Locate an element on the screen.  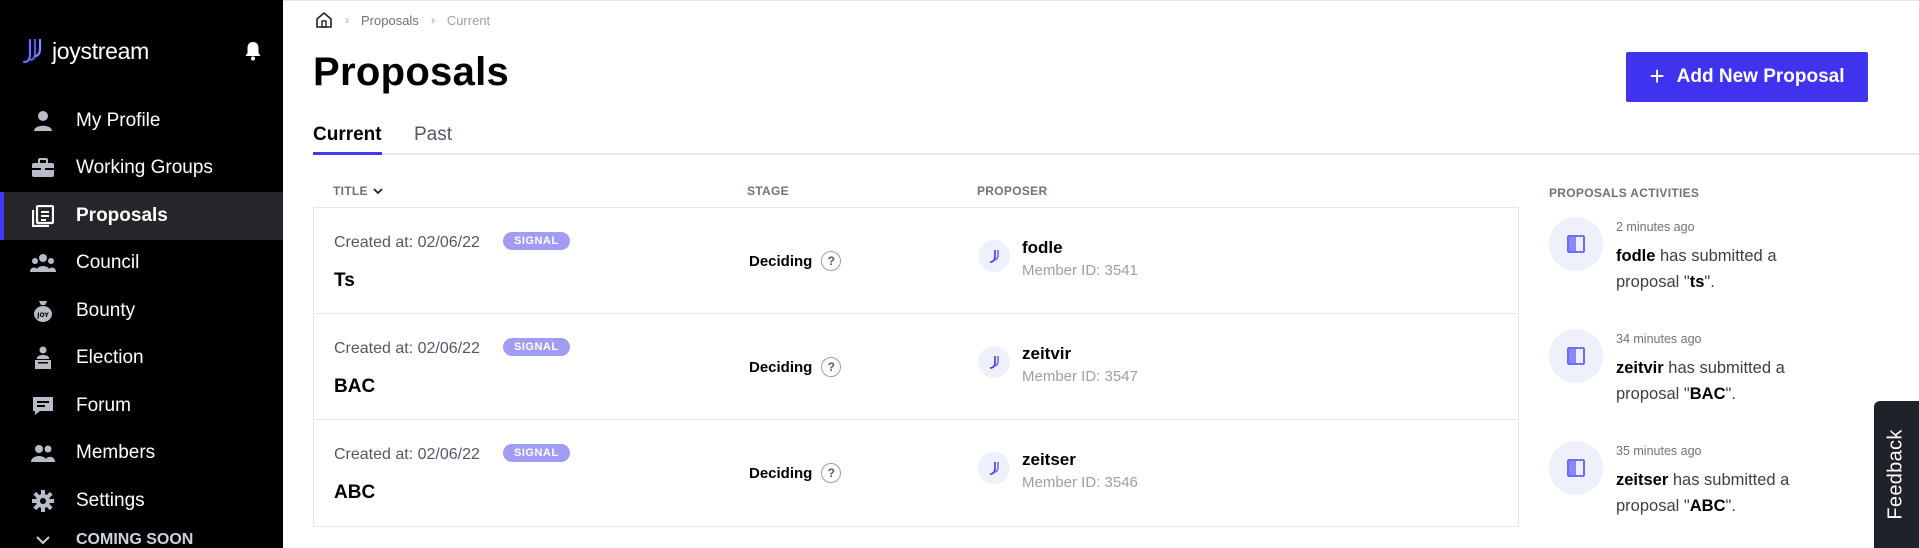
top-divider is located at coordinates (1101, 0).